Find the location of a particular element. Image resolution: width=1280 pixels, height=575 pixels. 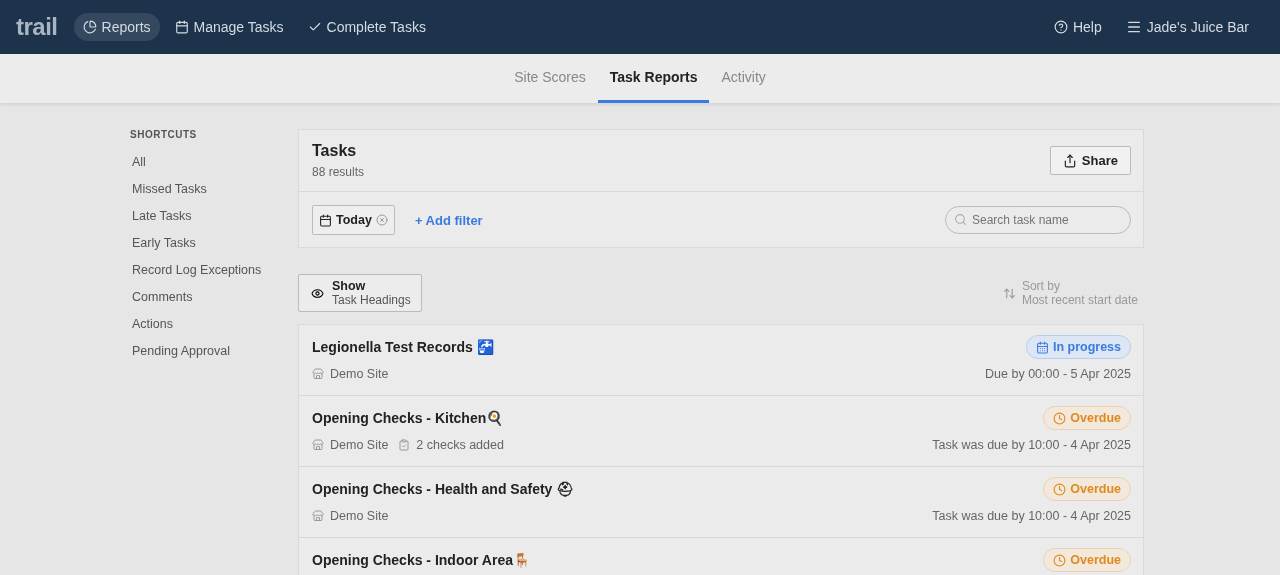

tab: Task Reports is located at coordinates (653, 78).